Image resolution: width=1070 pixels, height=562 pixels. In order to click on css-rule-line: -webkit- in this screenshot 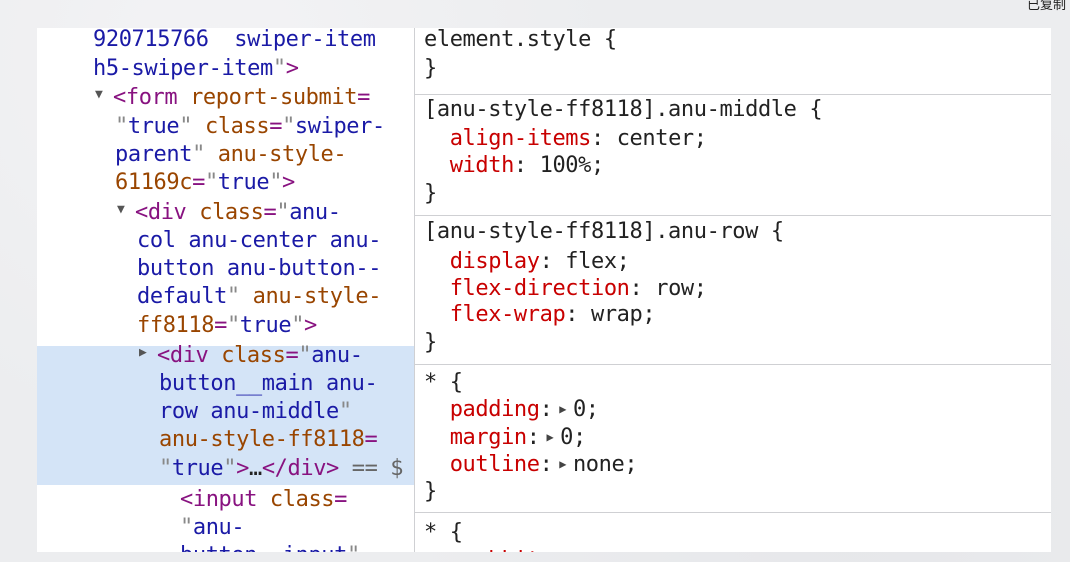, I will do `click(488, 549)`.